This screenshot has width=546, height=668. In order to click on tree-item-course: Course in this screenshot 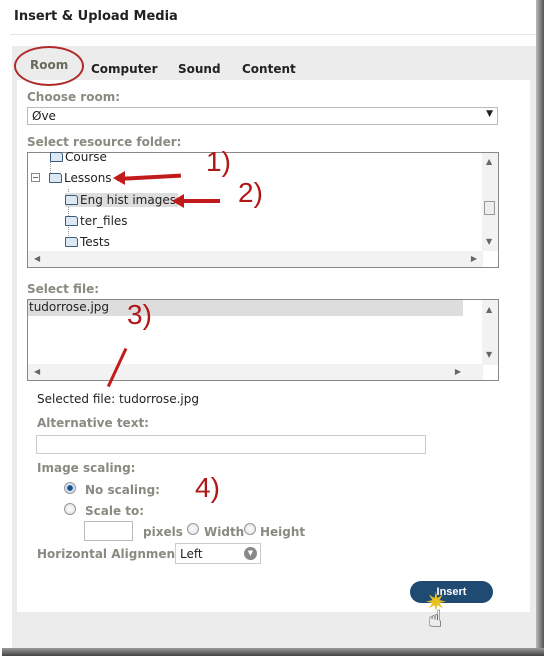, I will do `click(78, 157)`.